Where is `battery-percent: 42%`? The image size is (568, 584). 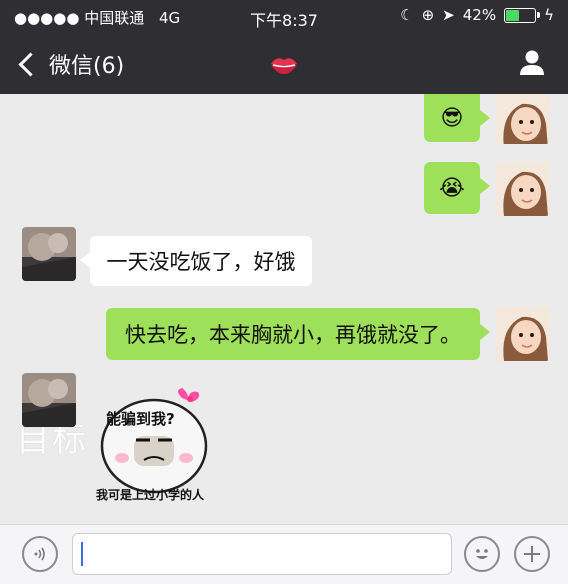 battery-percent: 42% is located at coordinates (479, 15).